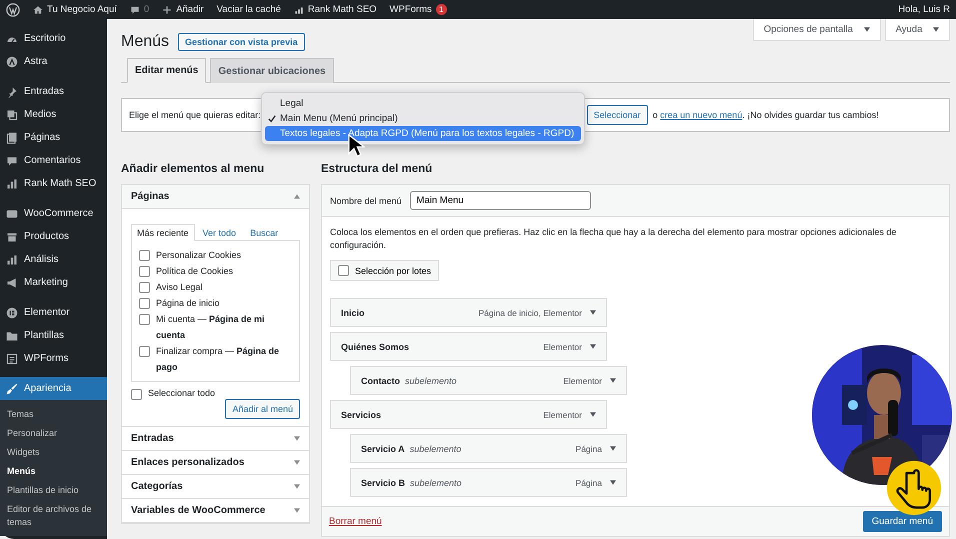  What do you see at coordinates (423, 133) in the screenshot?
I see `dropdown-option: Textos legales - Adapta RGPD (Menú para los textos legales - RGPD)` at bounding box center [423, 133].